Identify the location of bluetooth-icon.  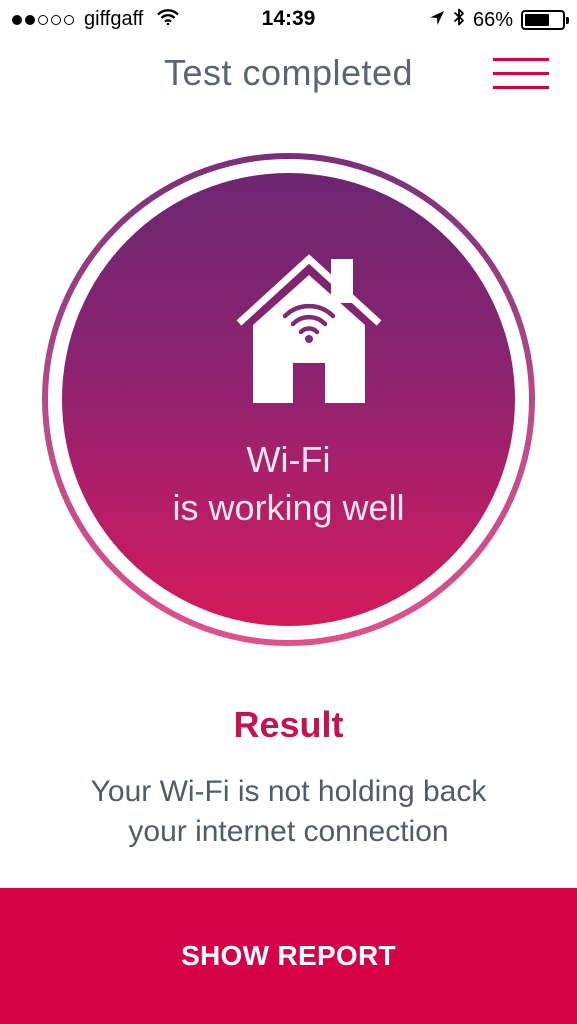
(459, 20).